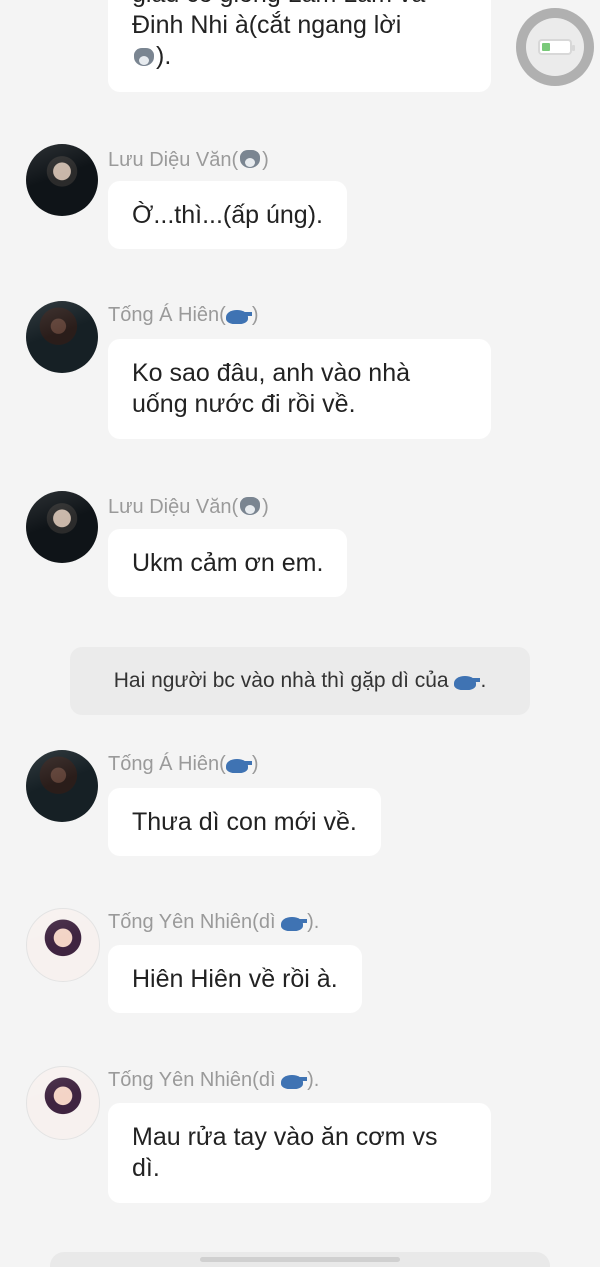 The height and width of the screenshot is (1267, 600). I want to click on message-bubble: Ukm cảm ơn em., so click(228, 563).